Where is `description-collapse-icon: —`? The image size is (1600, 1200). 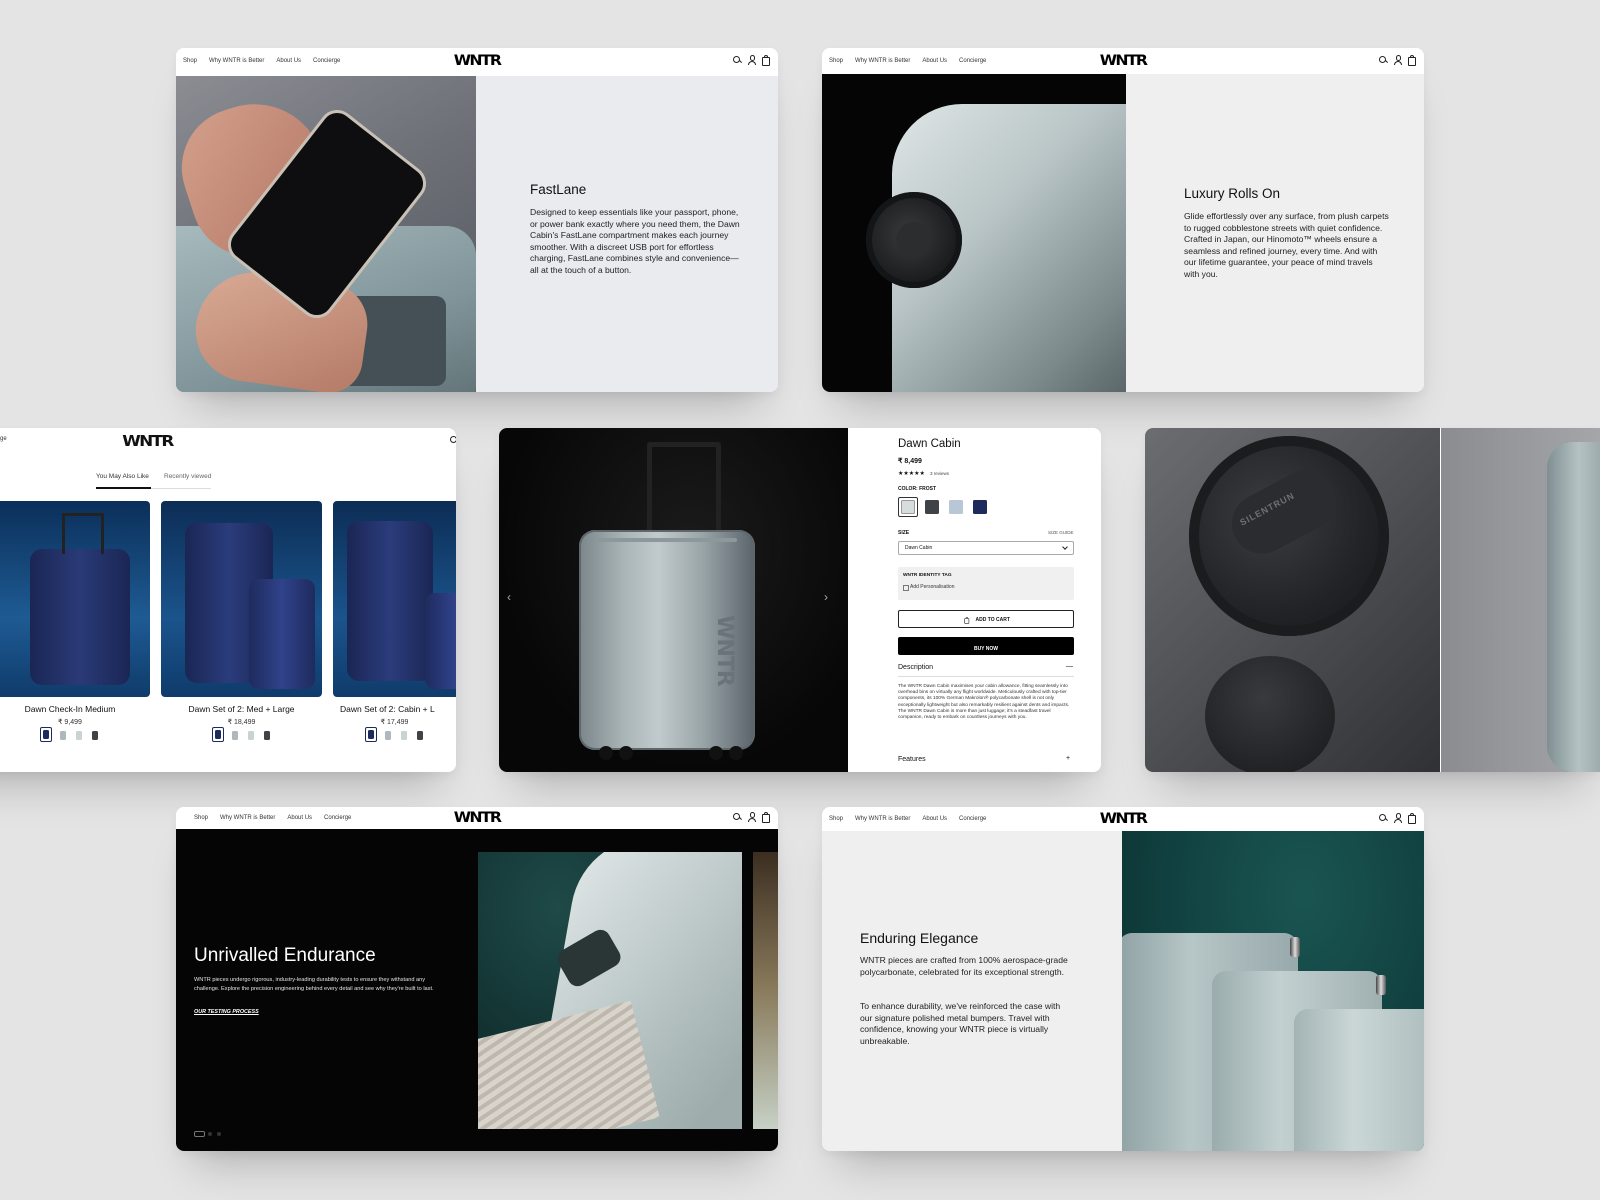
description-collapse-icon: — is located at coordinates (1069, 666).